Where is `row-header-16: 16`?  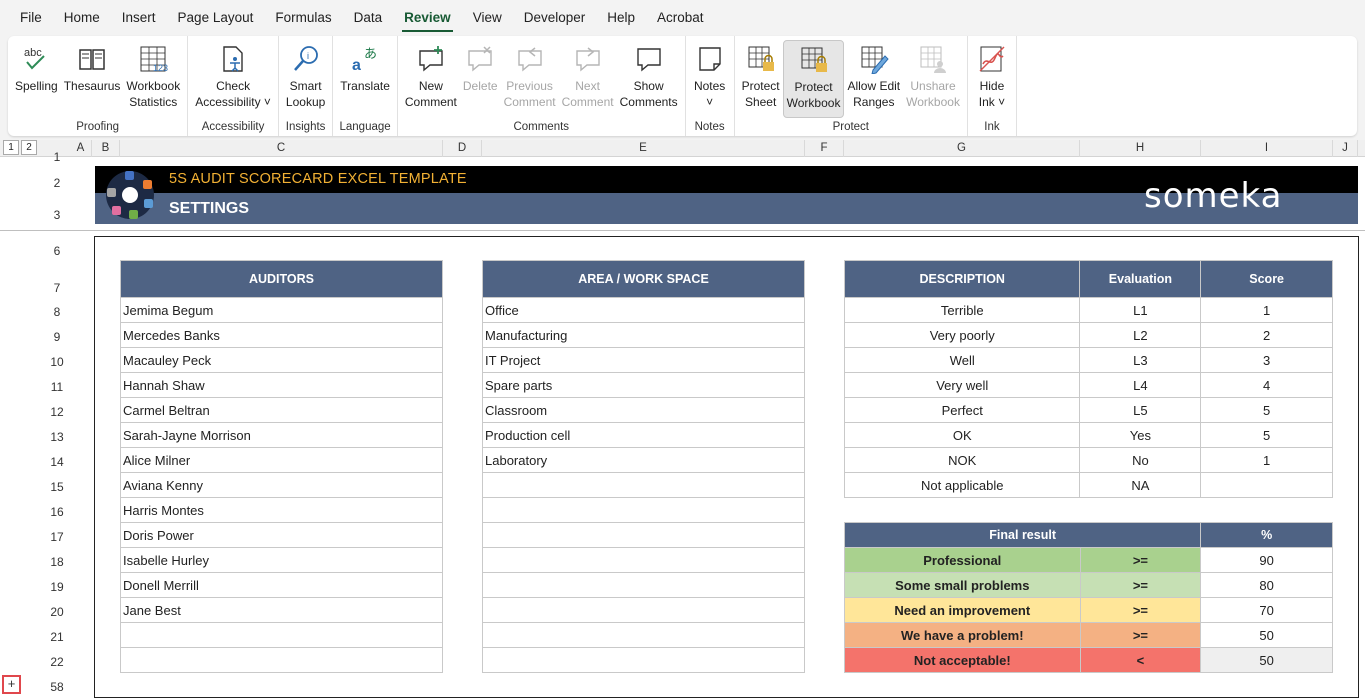 row-header-16: 16 is located at coordinates (57, 512).